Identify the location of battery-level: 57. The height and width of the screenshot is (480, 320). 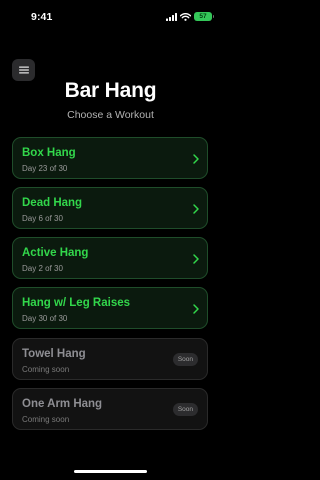
(203, 16).